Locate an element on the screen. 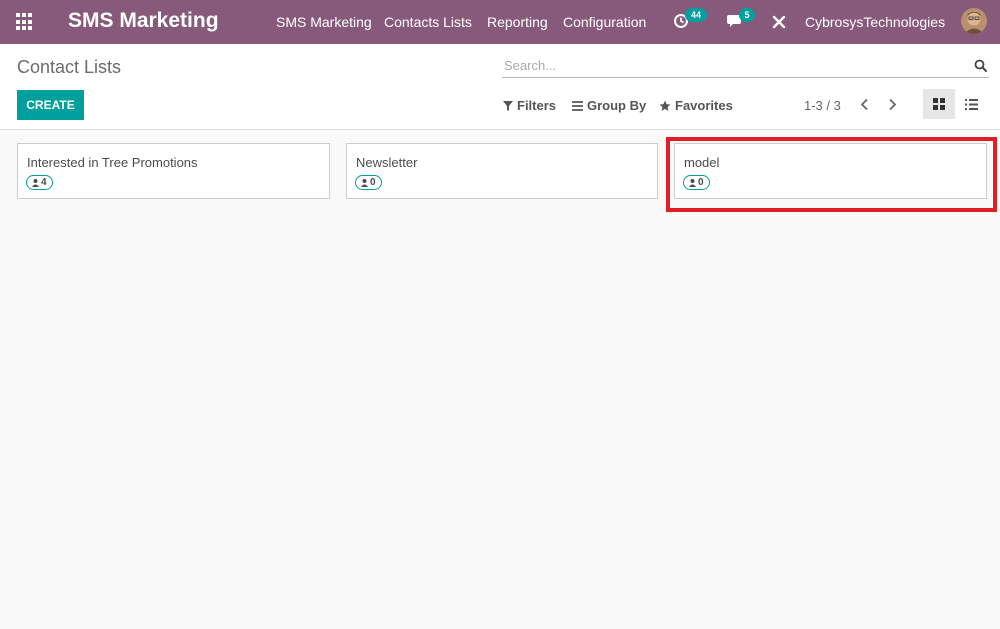  list-view-button is located at coordinates (971, 104).